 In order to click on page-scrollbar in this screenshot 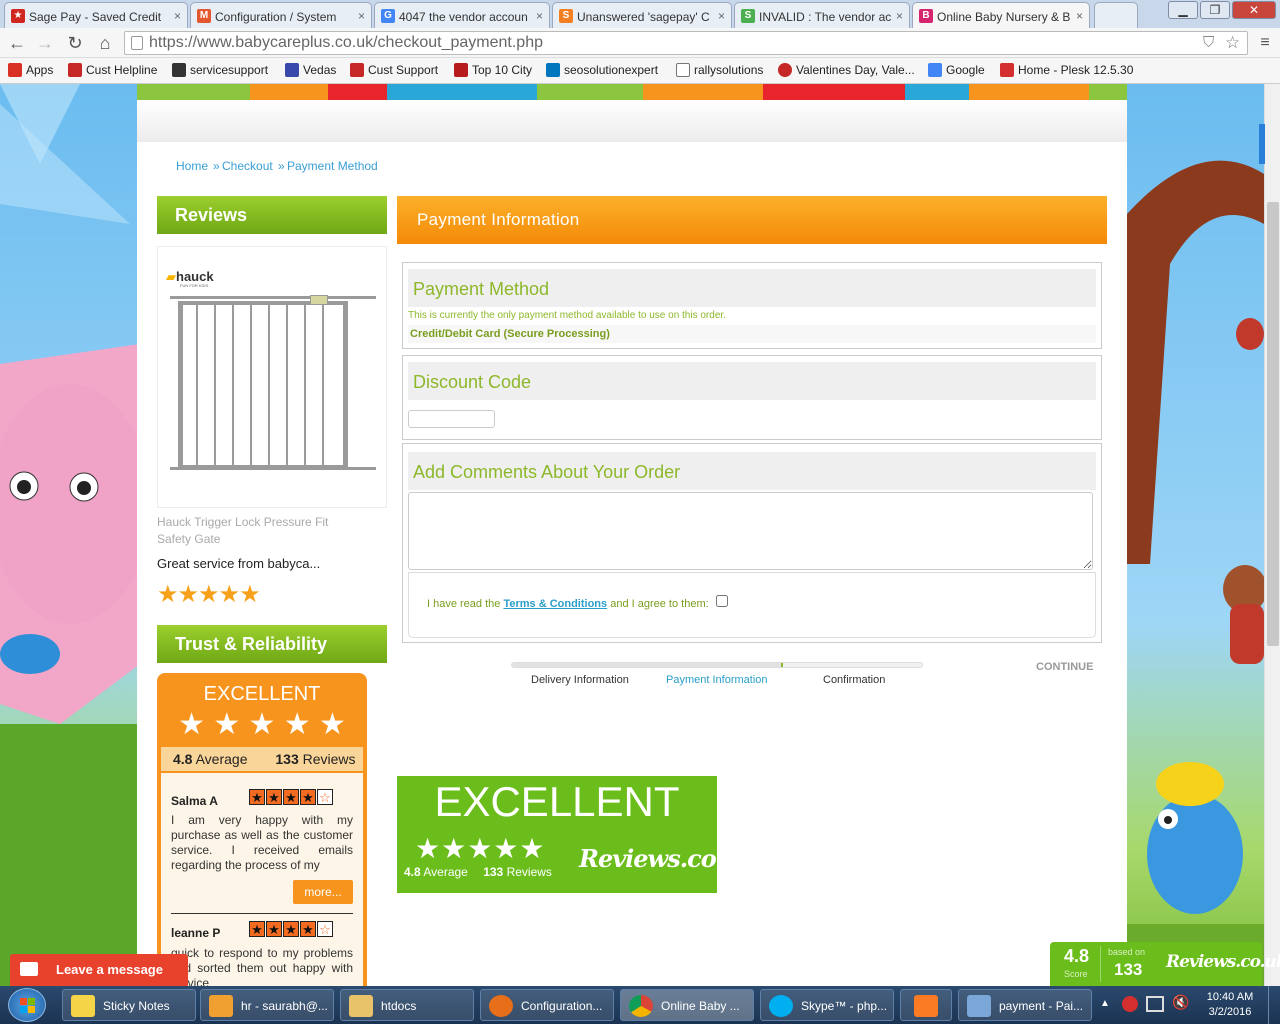, I will do `click(1269, 535)`.